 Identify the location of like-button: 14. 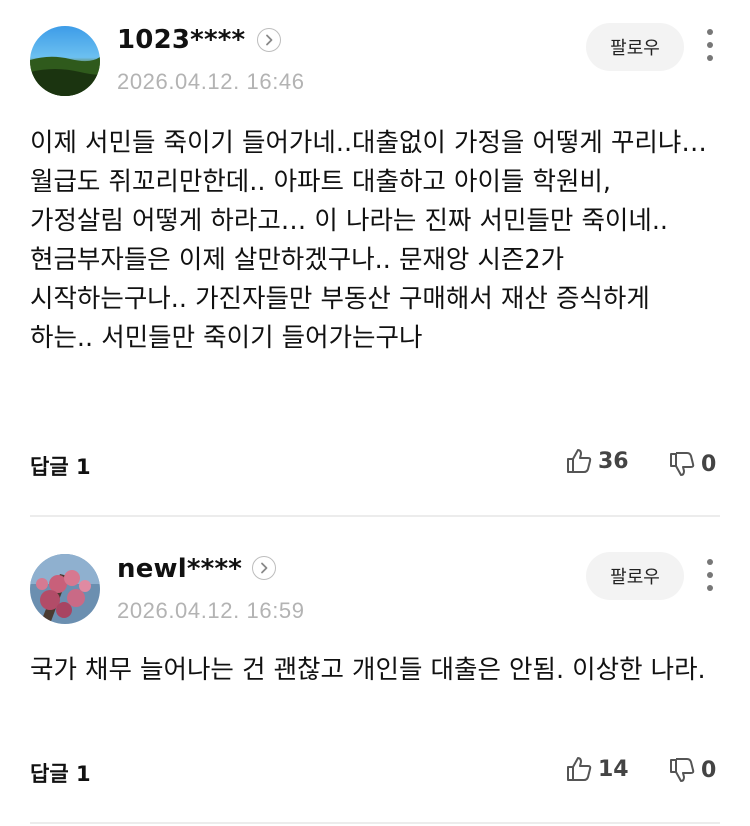
(597, 769).